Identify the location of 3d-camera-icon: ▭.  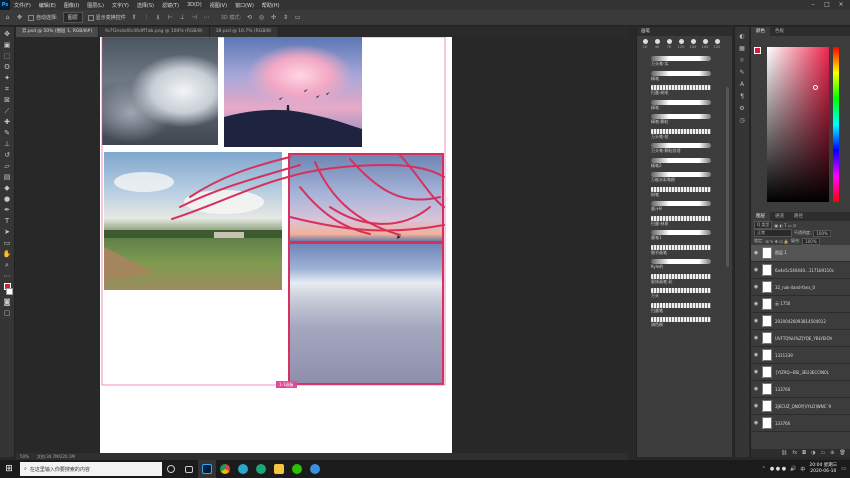
(297, 17).